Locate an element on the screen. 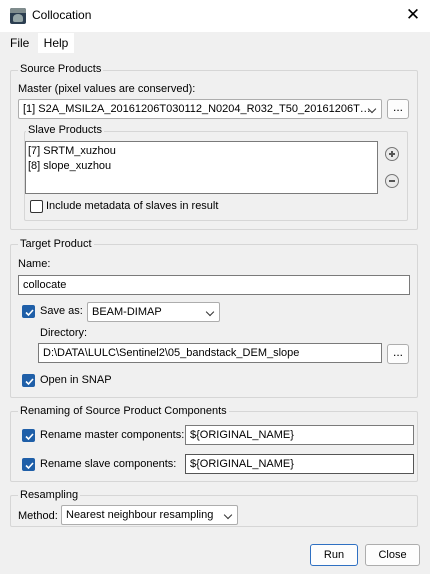 The width and height of the screenshot is (430, 574). save-as-checkbox is located at coordinates (28, 311).